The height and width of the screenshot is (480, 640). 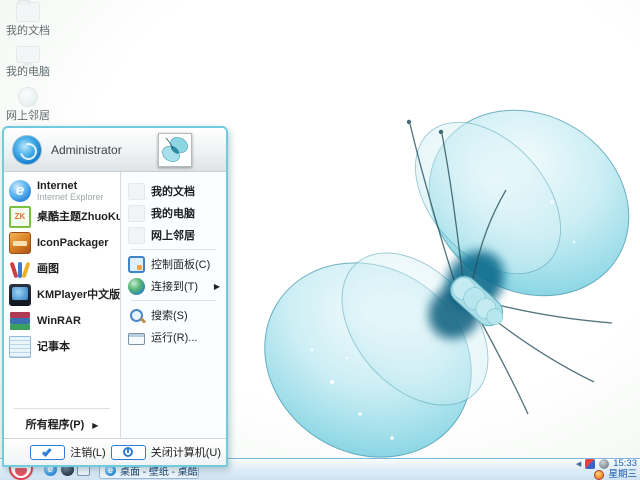 I want to click on iconpackager-icon, so click(x=20, y=243).